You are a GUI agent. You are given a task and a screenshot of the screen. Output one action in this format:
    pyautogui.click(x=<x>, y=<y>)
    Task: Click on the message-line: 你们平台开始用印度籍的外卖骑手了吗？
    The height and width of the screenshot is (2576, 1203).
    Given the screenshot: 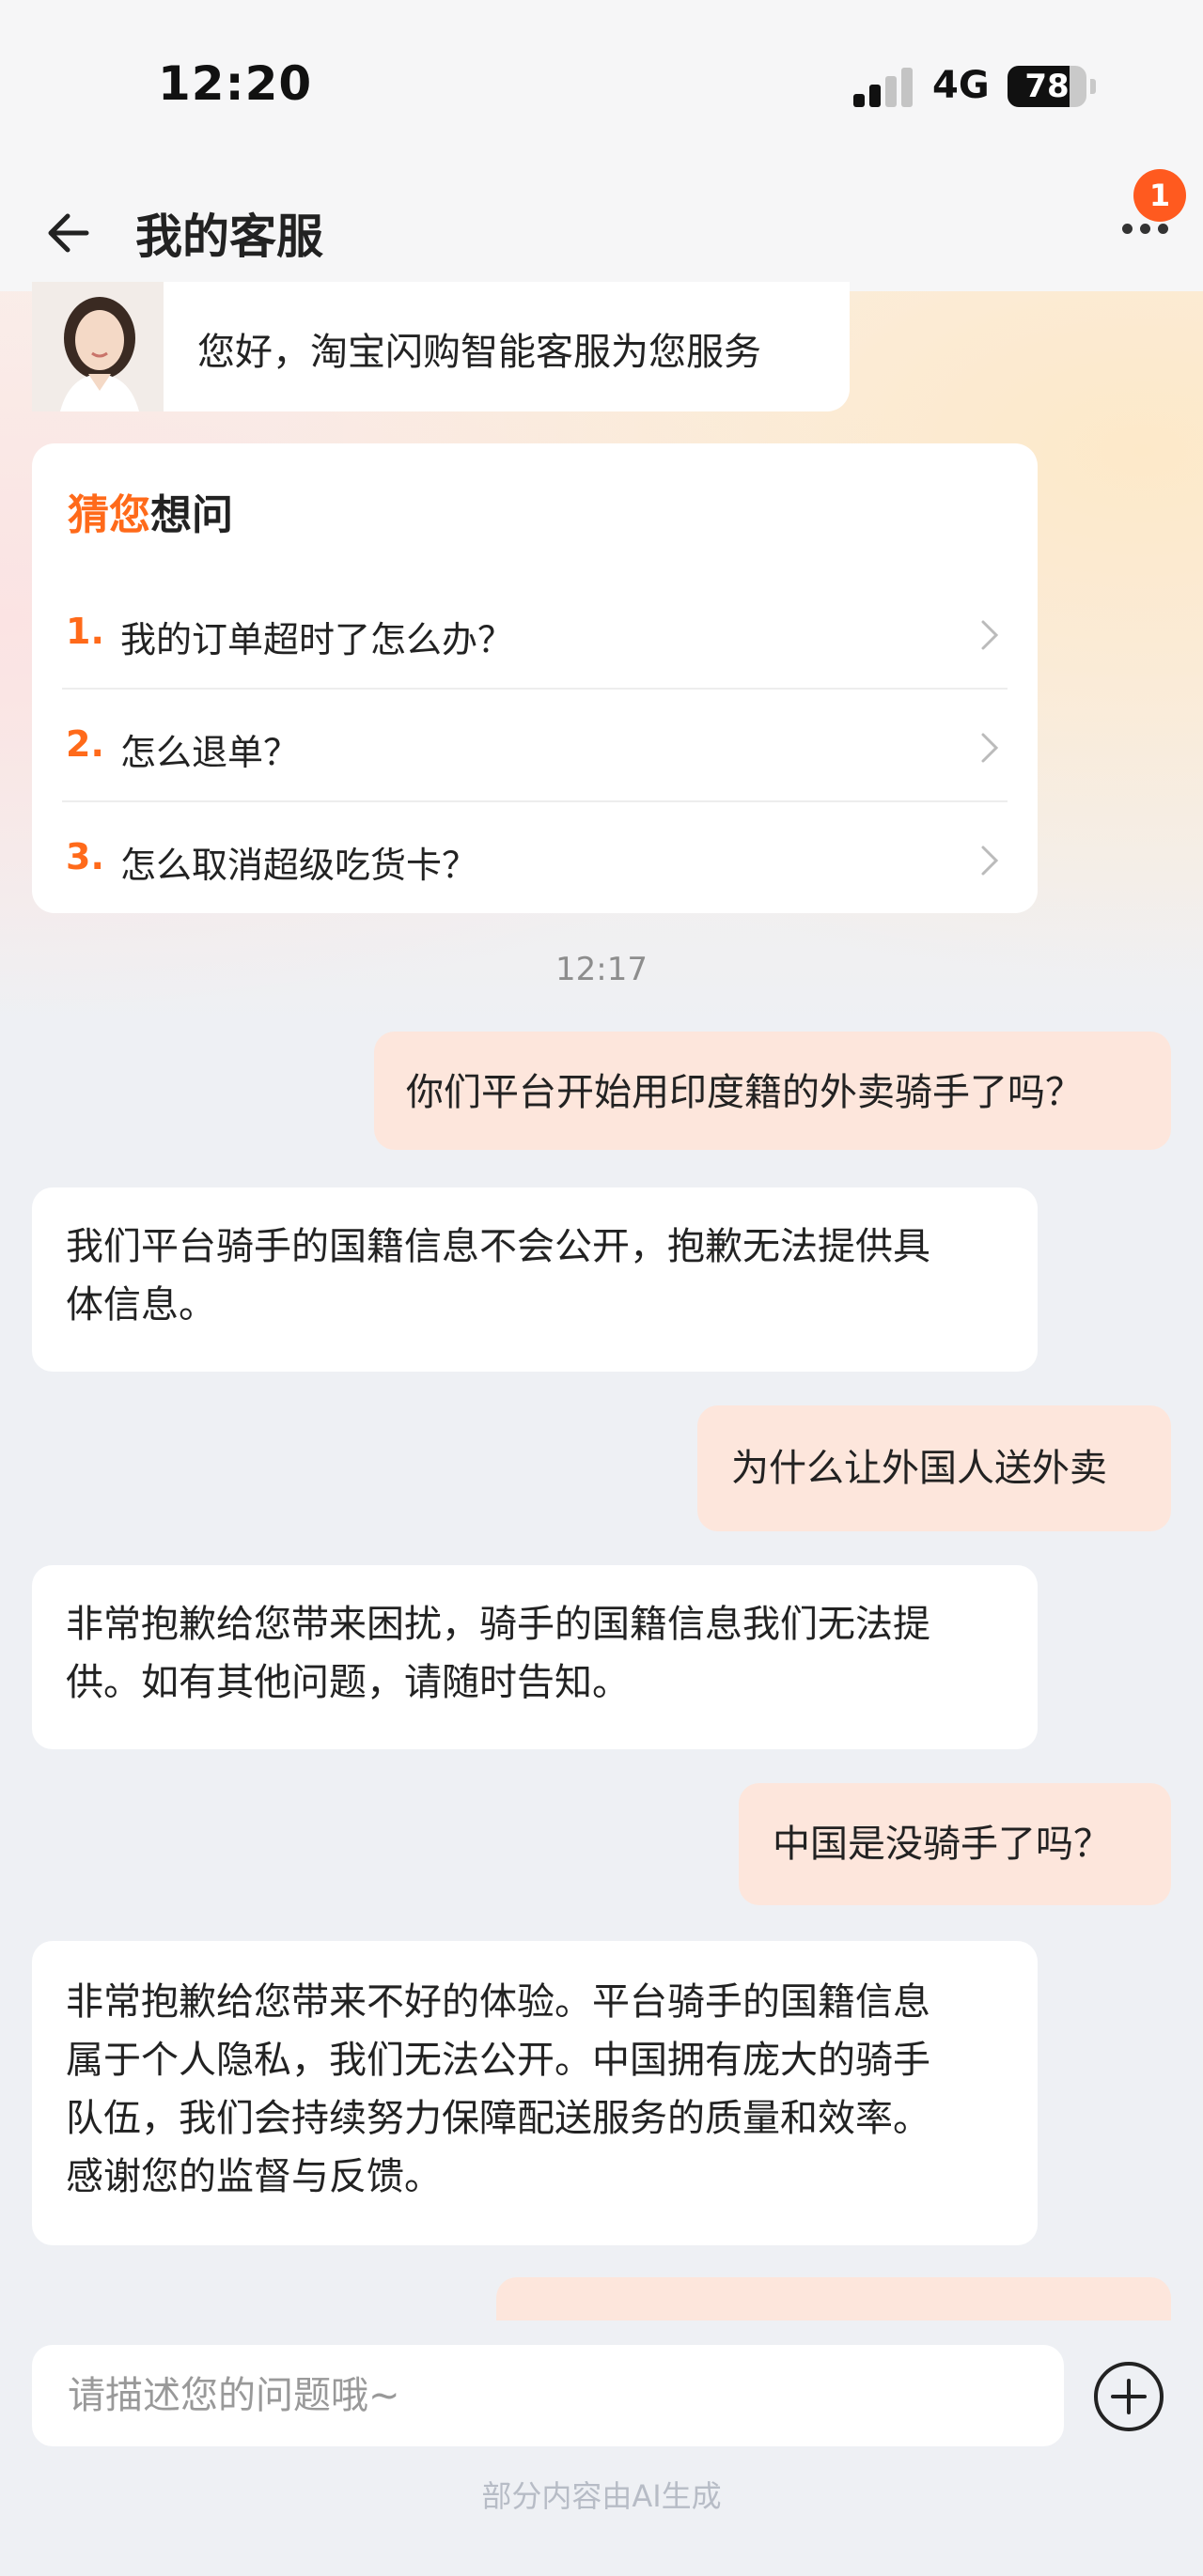 What is the action you would take?
    pyautogui.click(x=744, y=1092)
    